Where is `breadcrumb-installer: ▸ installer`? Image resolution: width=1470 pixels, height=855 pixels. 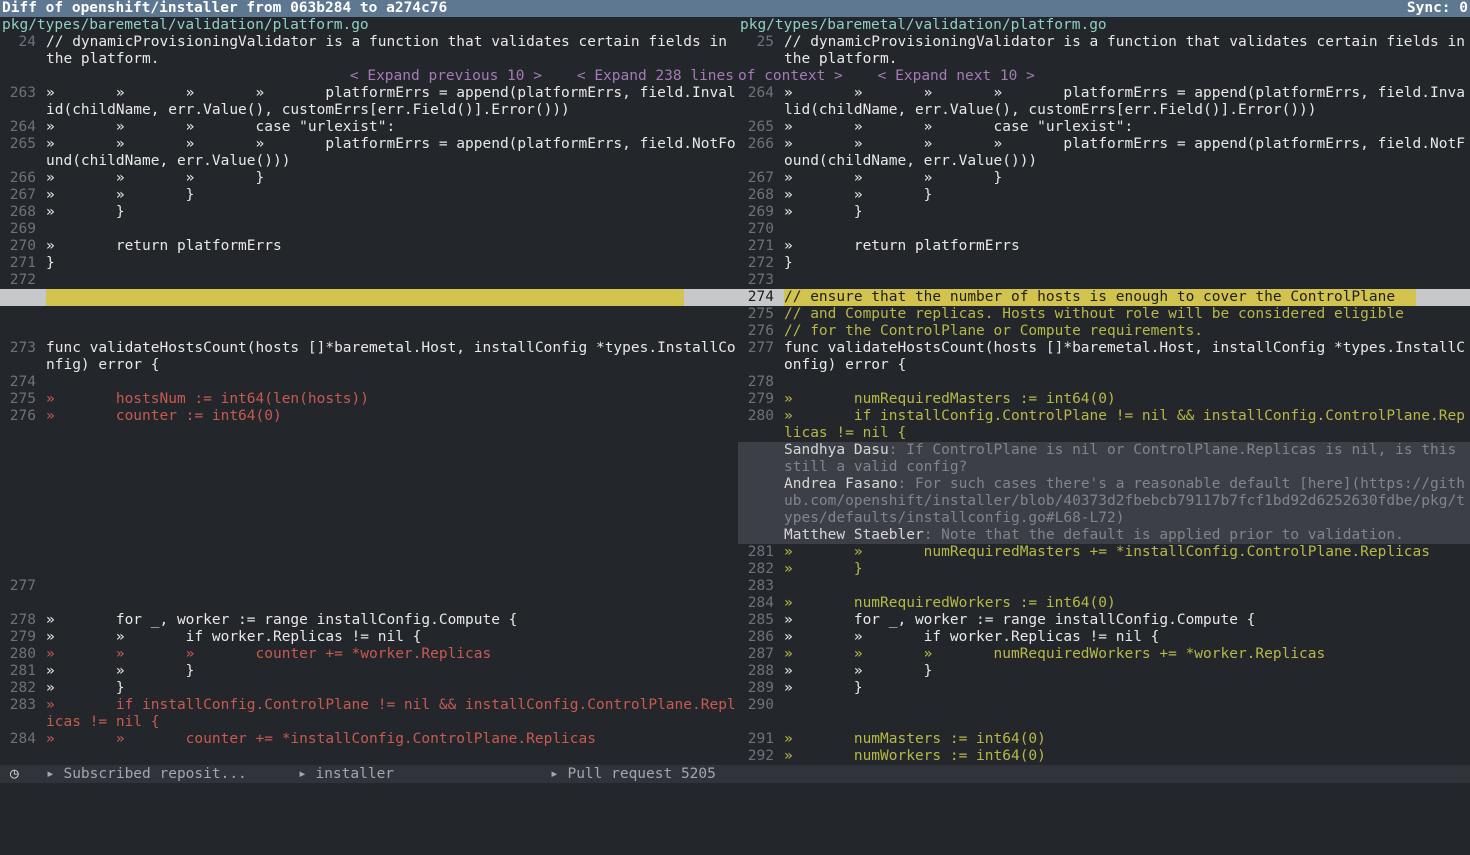
breadcrumb-installer: ▸ installer is located at coordinates (346, 774).